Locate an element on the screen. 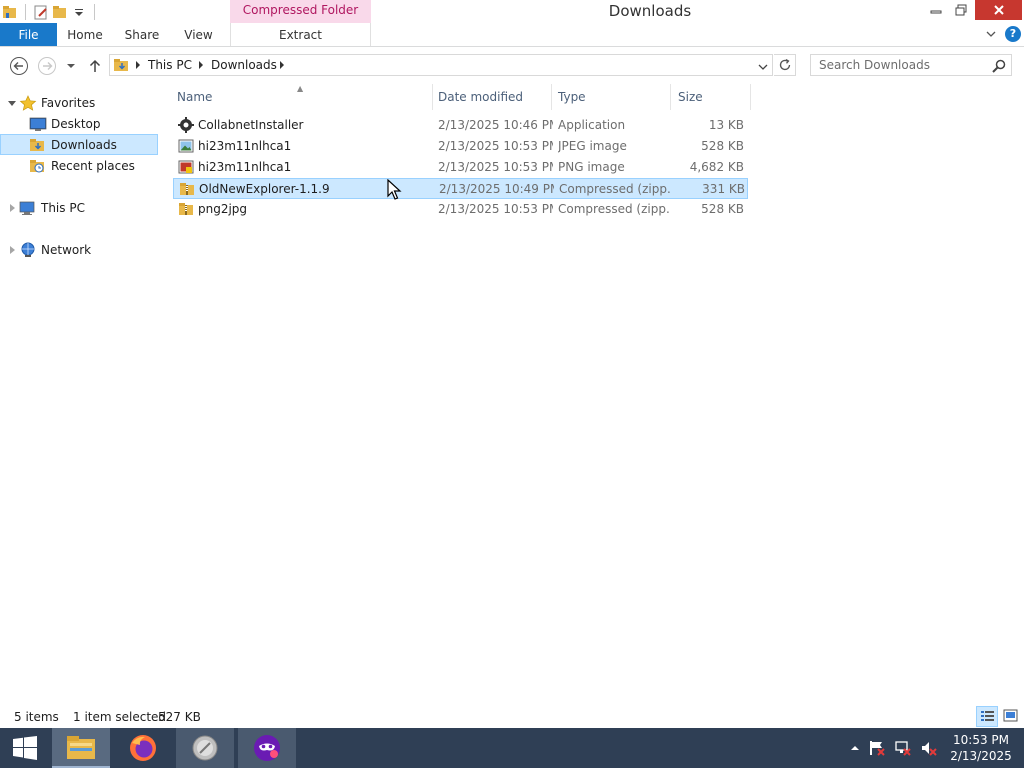 The height and width of the screenshot is (768, 1024). file-date-modified: 2/13/2025 10:53 PM is located at coordinates (495, 146).